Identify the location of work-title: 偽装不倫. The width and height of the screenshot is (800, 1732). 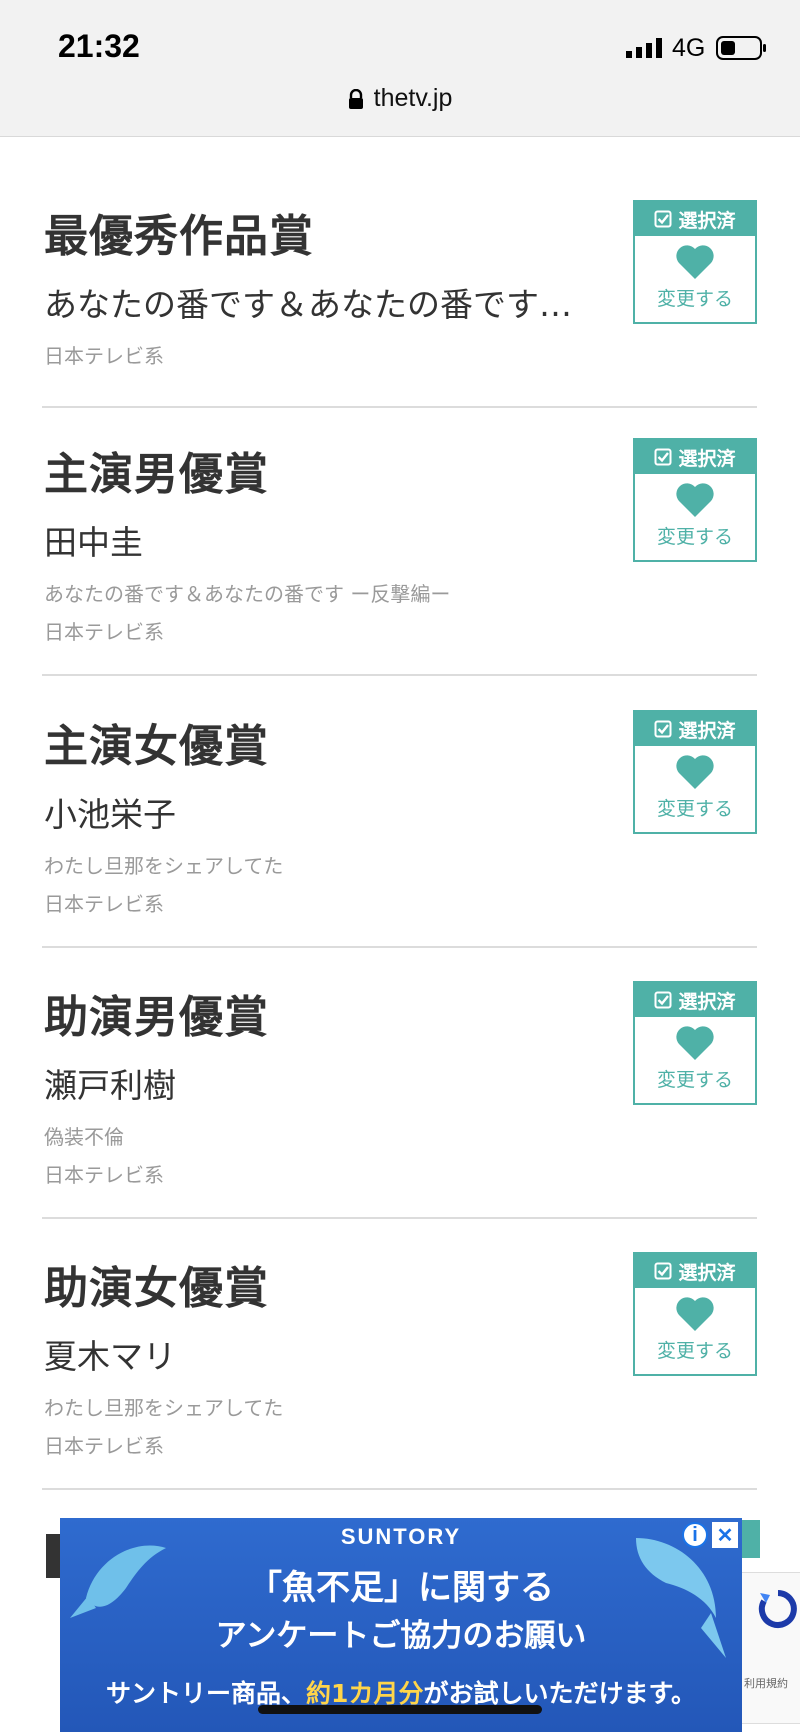
(84, 1137).